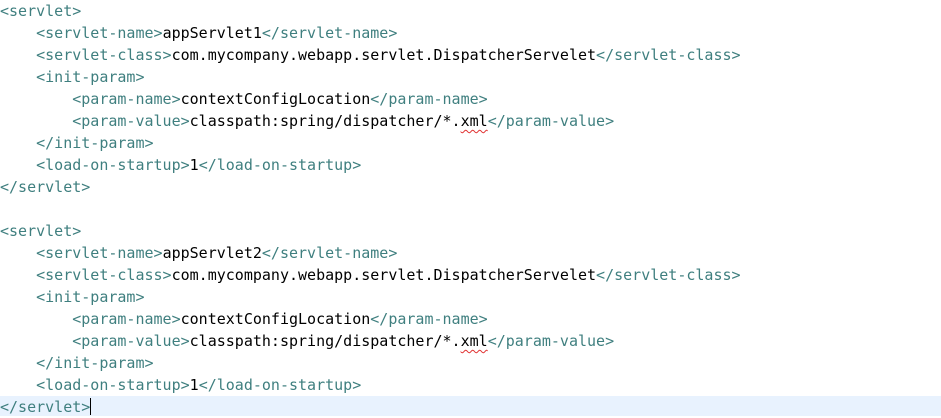 The image size is (941, 418). Describe the element at coordinates (45, 407) in the screenshot. I see `xml-close-tag: </servlet>` at that location.